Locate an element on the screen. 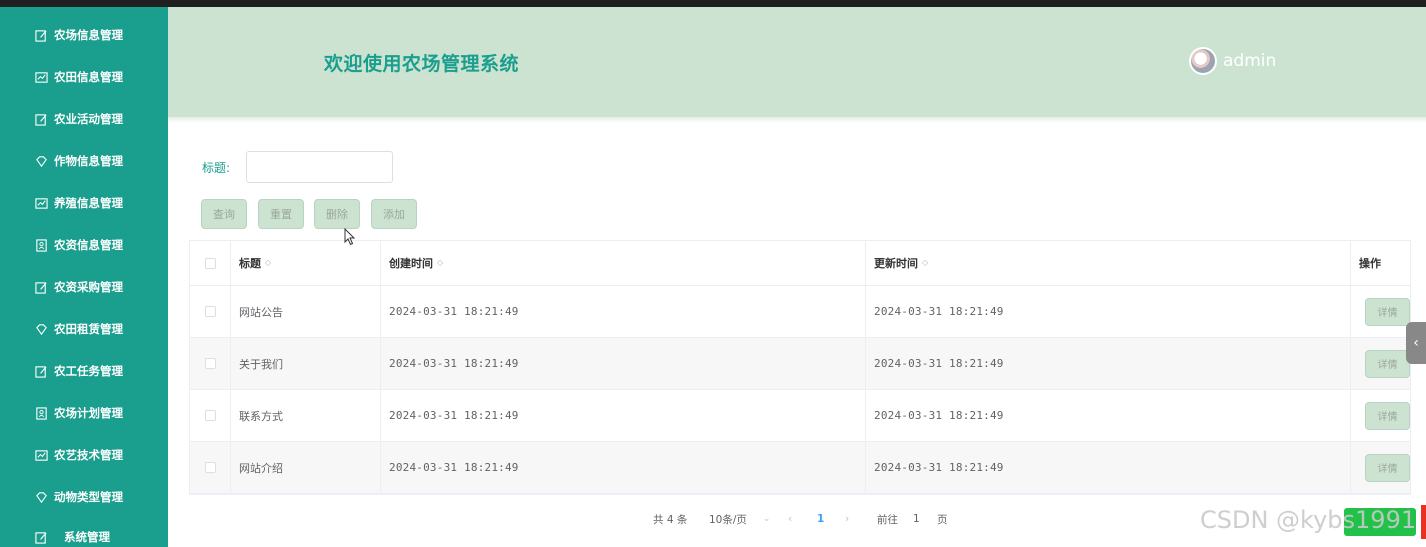 The image size is (1426, 547). goto-page-input: 1 is located at coordinates (916, 519).